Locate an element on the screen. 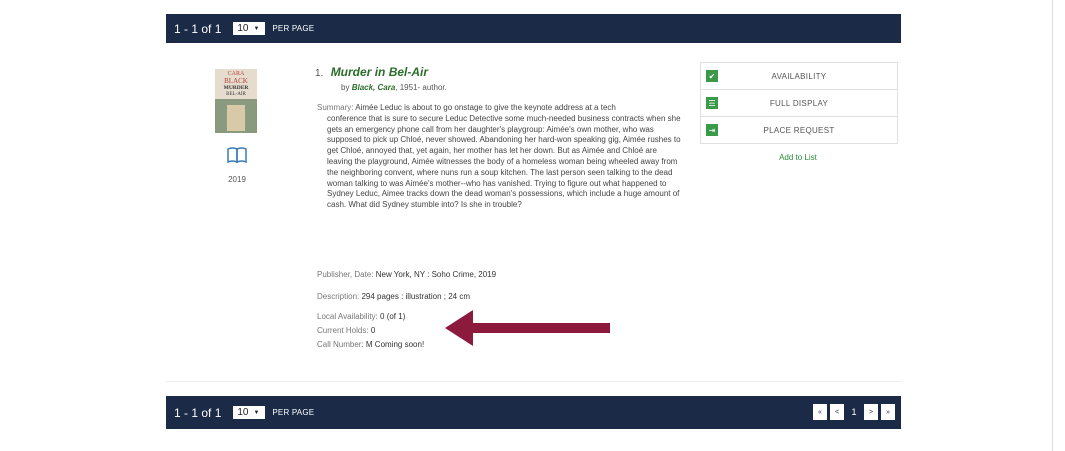  add-to-list-link: Add to List is located at coordinates (798, 157).